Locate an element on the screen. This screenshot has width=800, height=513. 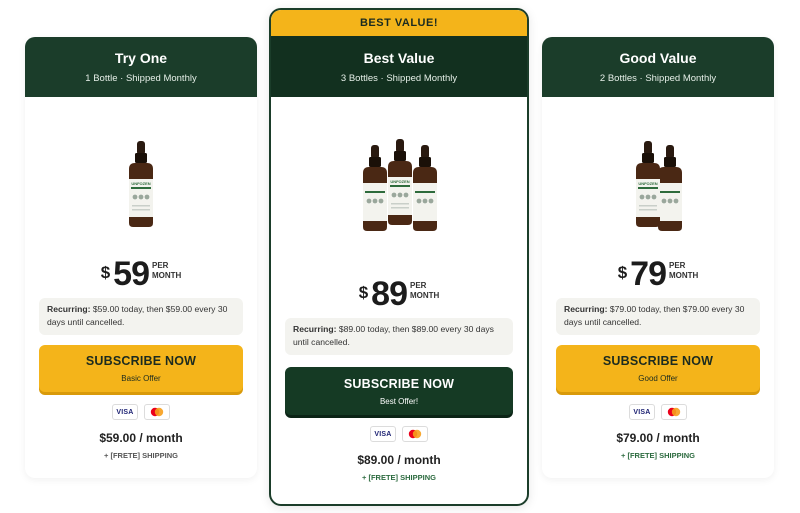
monthly-price: $89.00 / month is located at coordinates (399, 460).